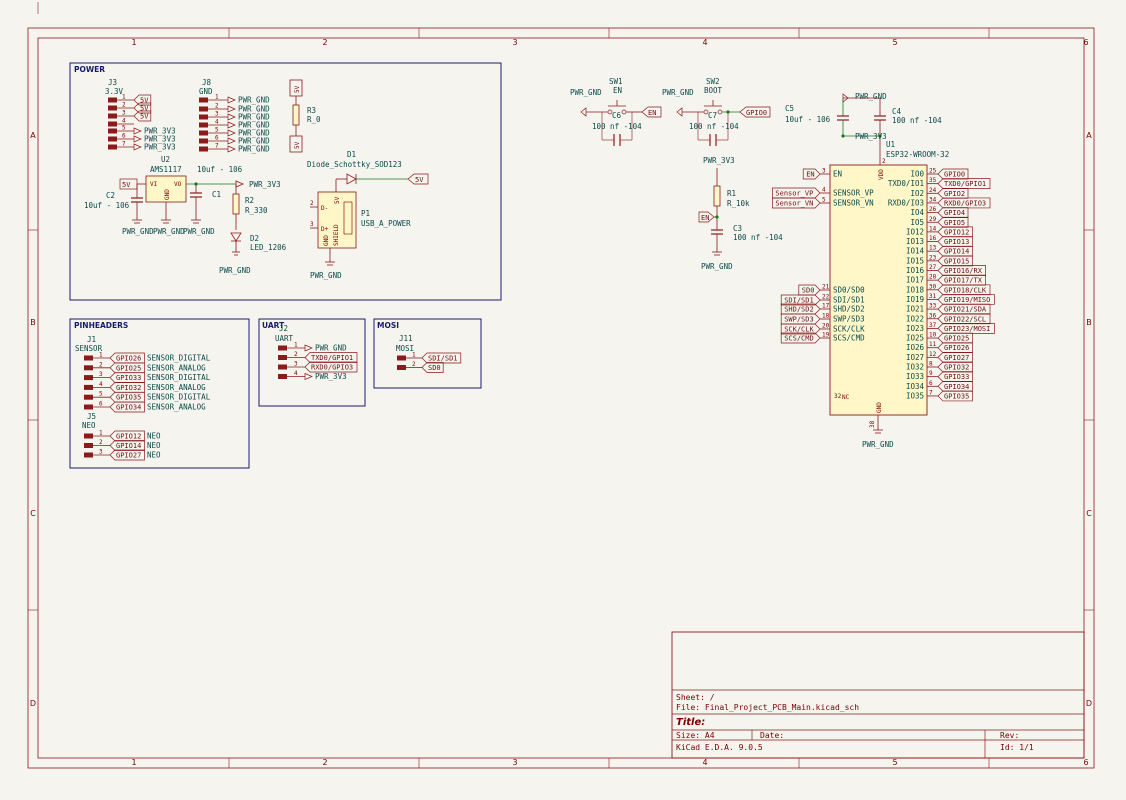 This screenshot has height=800, width=1126. What do you see at coordinates (954, 194) in the screenshot?
I see `esp-right-net-label-text: GPIO2` at bounding box center [954, 194].